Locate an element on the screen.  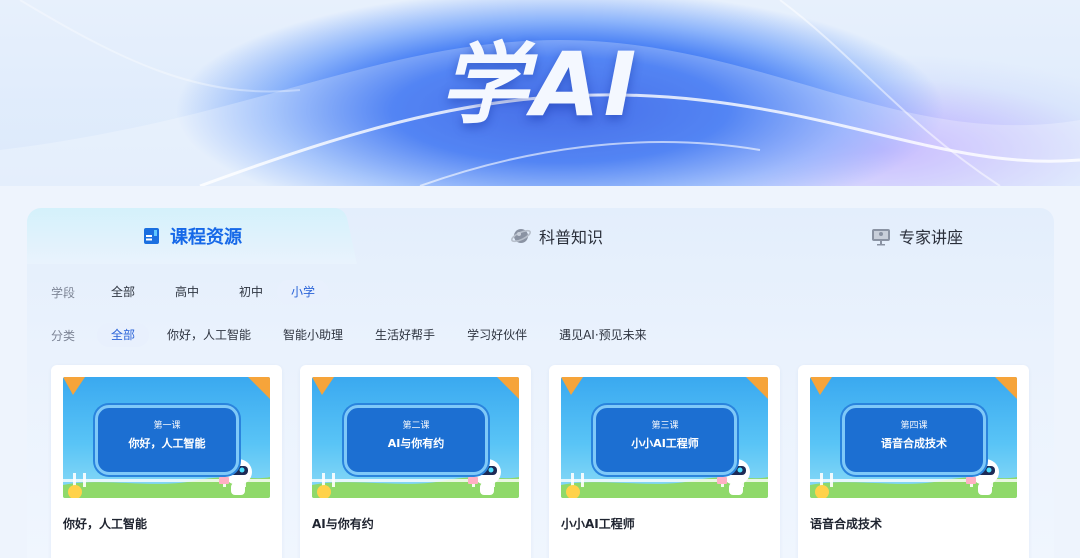
lesson-number: 第一课 is located at coordinates (167, 426).